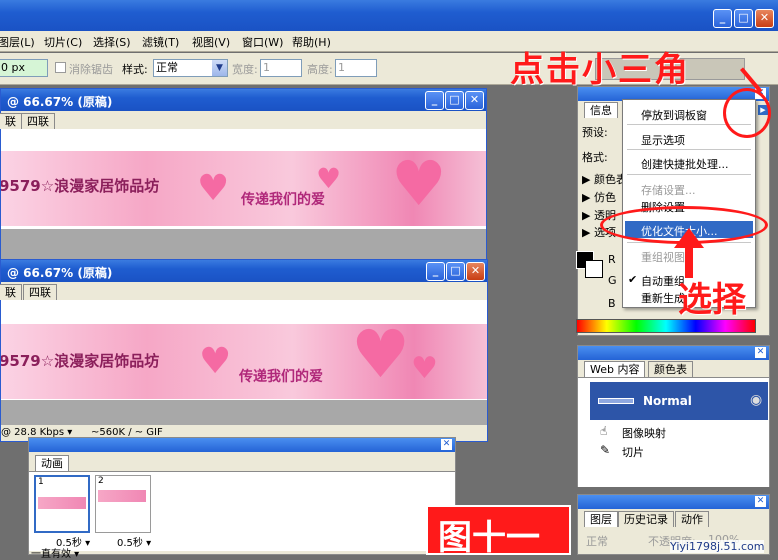 This screenshot has height=560, width=778. What do you see at coordinates (633, 279) in the screenshot?
I see `check-icon: ✔` at bounding box center [633, 279].